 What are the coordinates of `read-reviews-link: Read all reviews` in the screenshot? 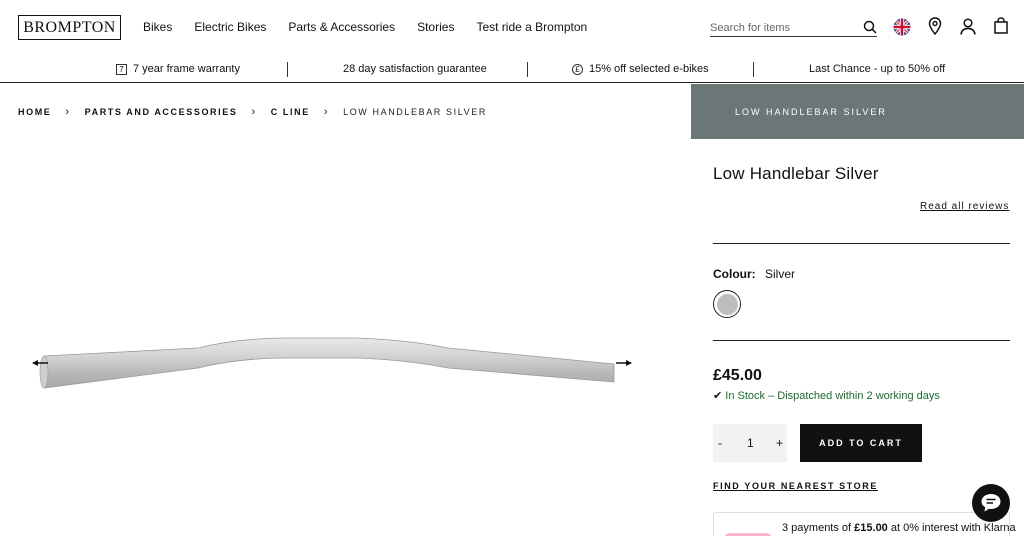 It's located at (964, 206).